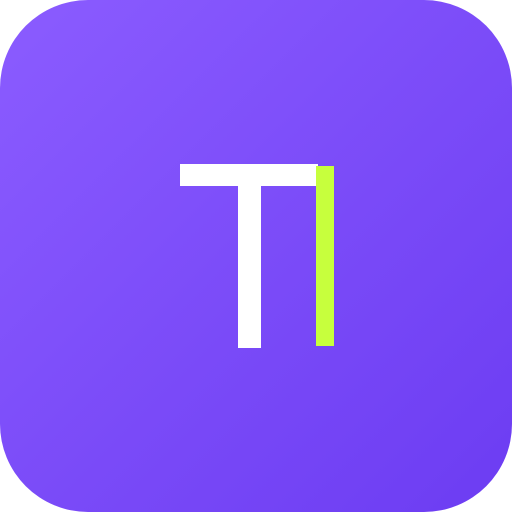 The height and width of the screenshot is (512, 512). What do you see at coordinates (325, 256) in the screenshot?
I see `cursor-bar` at bounding box center [325, 256].